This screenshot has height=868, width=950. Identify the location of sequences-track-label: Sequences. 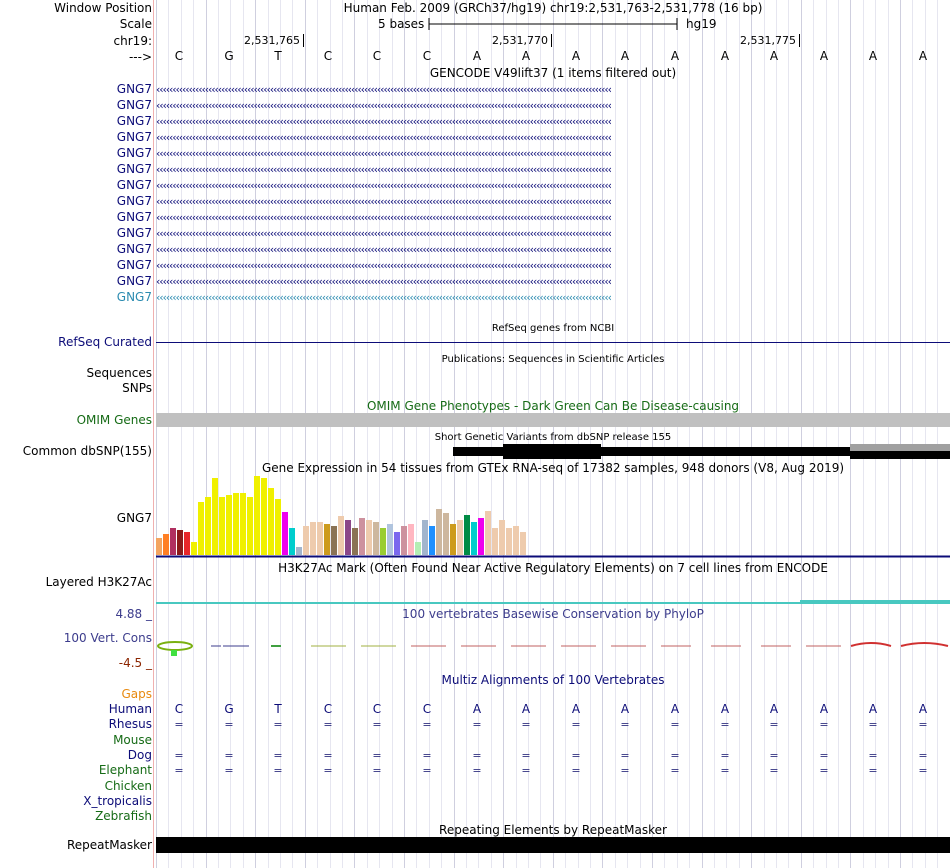
(76, 373).